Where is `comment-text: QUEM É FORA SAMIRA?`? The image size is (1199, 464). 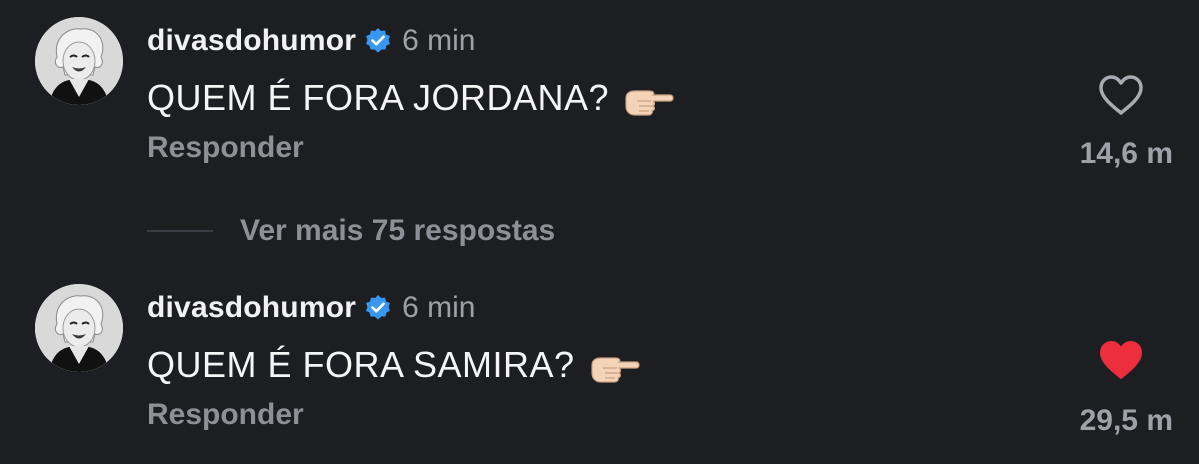
comment-text: QUEM É FORA SAMIRA? is located at coordinates (394, 365).